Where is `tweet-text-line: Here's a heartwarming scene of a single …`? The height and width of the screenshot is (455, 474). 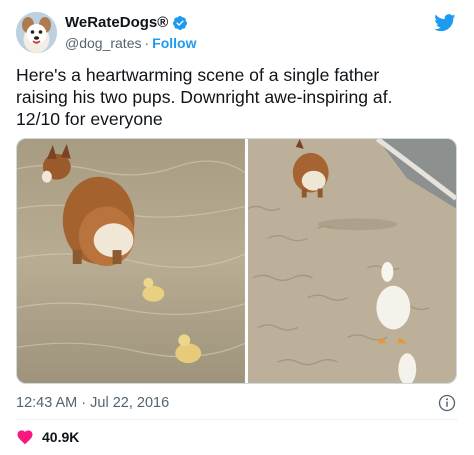 tweet-text-line: Here's a heartwarming scene of a single … is located at coordinates (198, 75).